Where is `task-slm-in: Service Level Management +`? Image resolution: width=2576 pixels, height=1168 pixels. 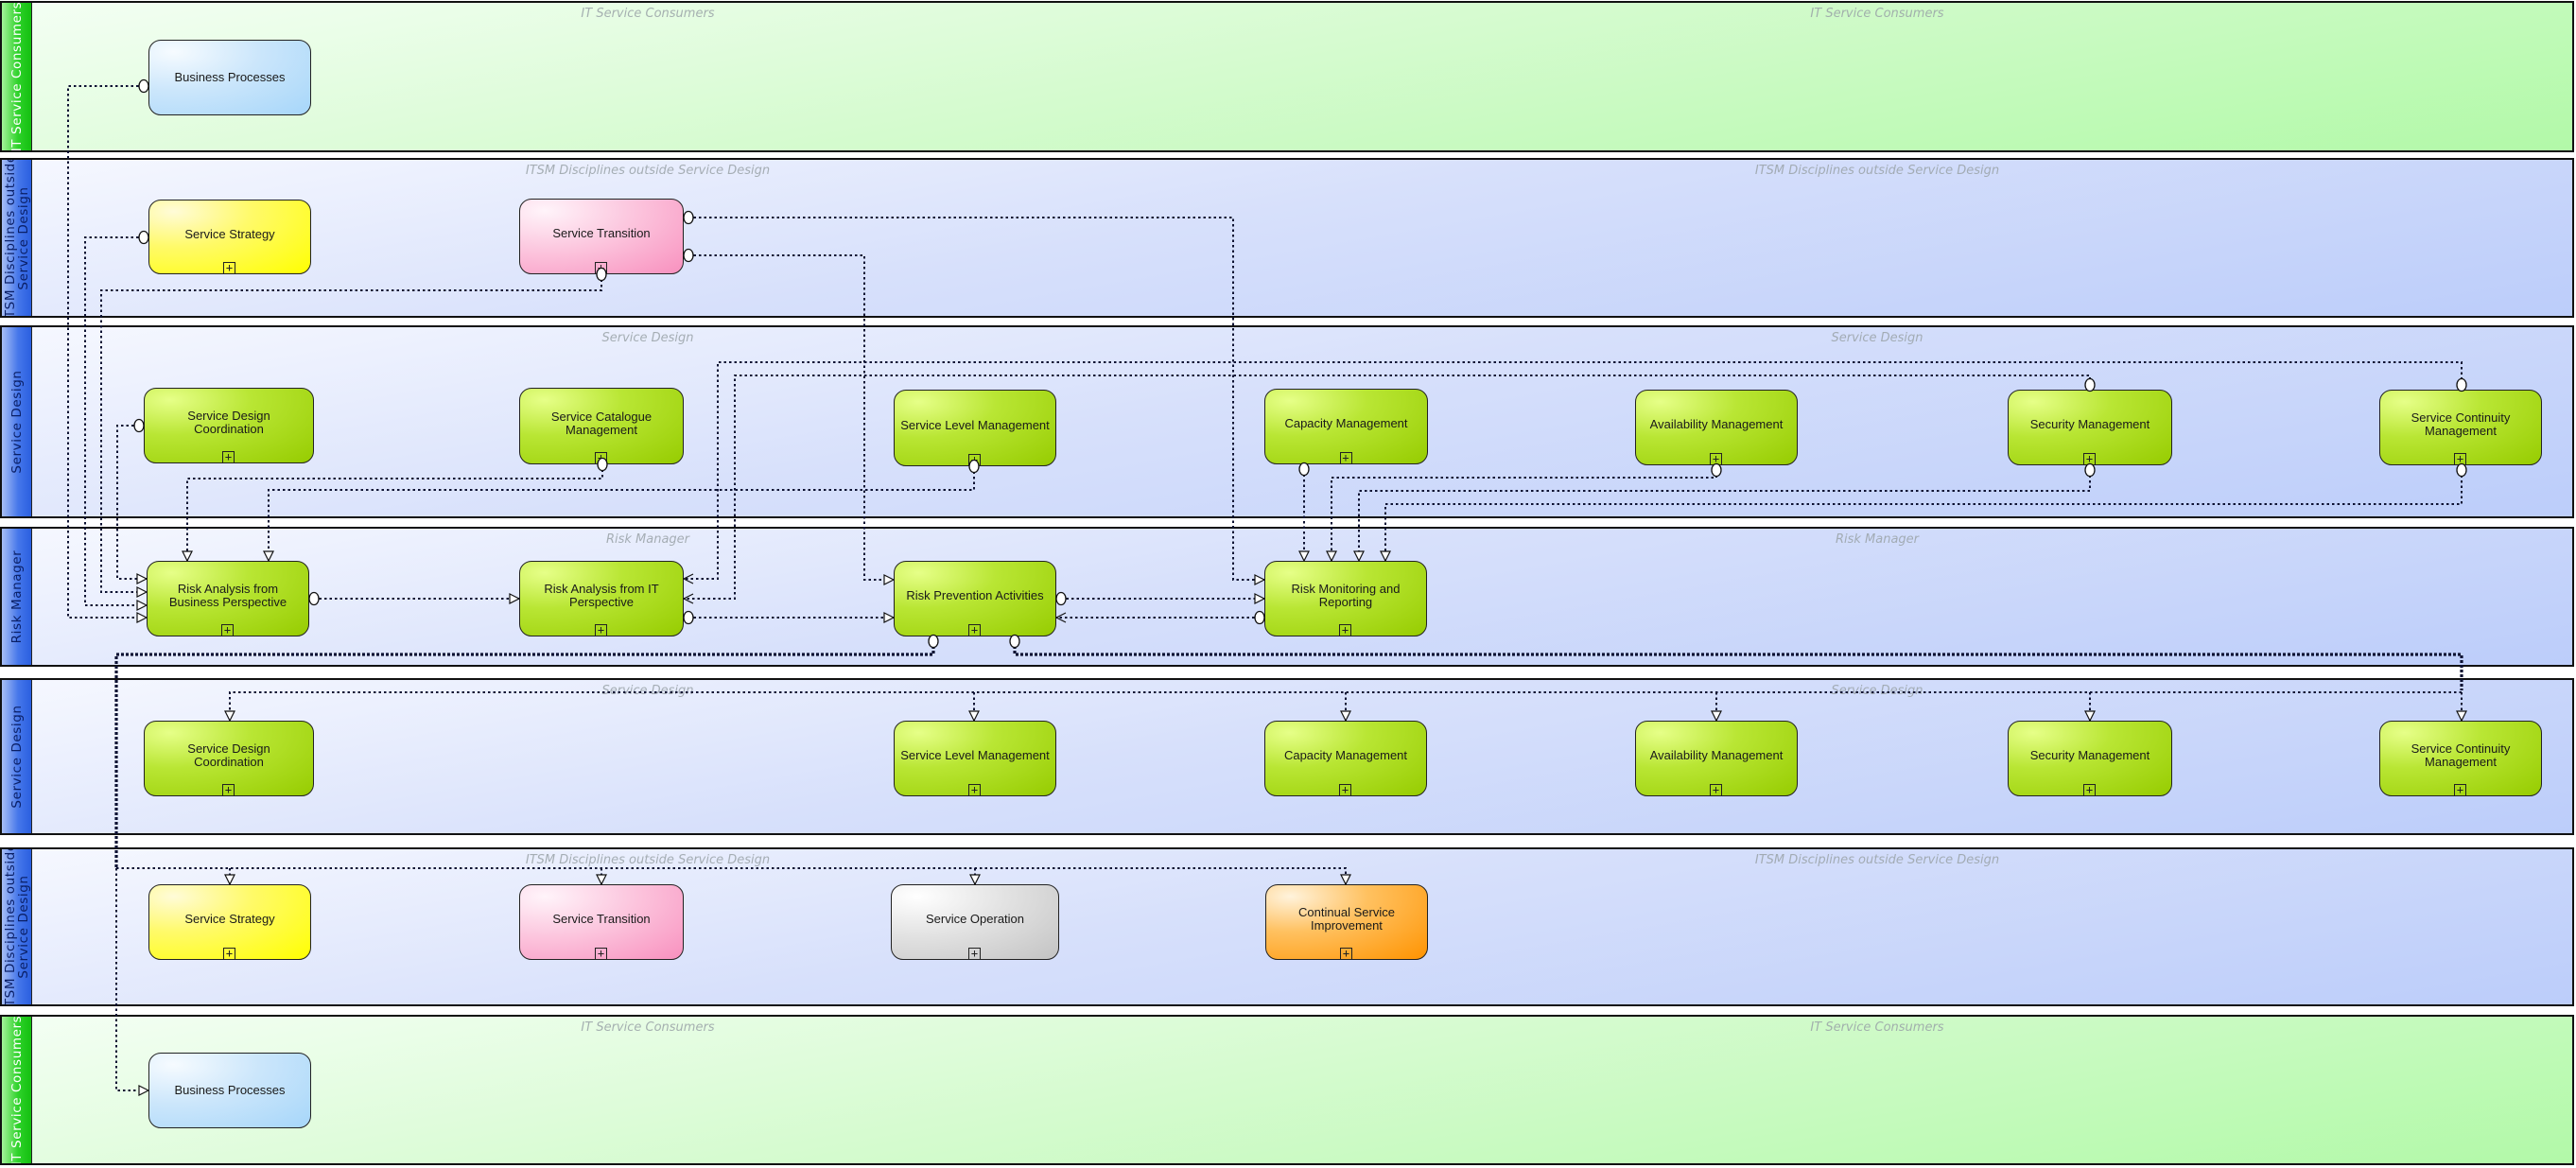
task-slm-in: Service Level Management + is located at coordinates (975, 428).